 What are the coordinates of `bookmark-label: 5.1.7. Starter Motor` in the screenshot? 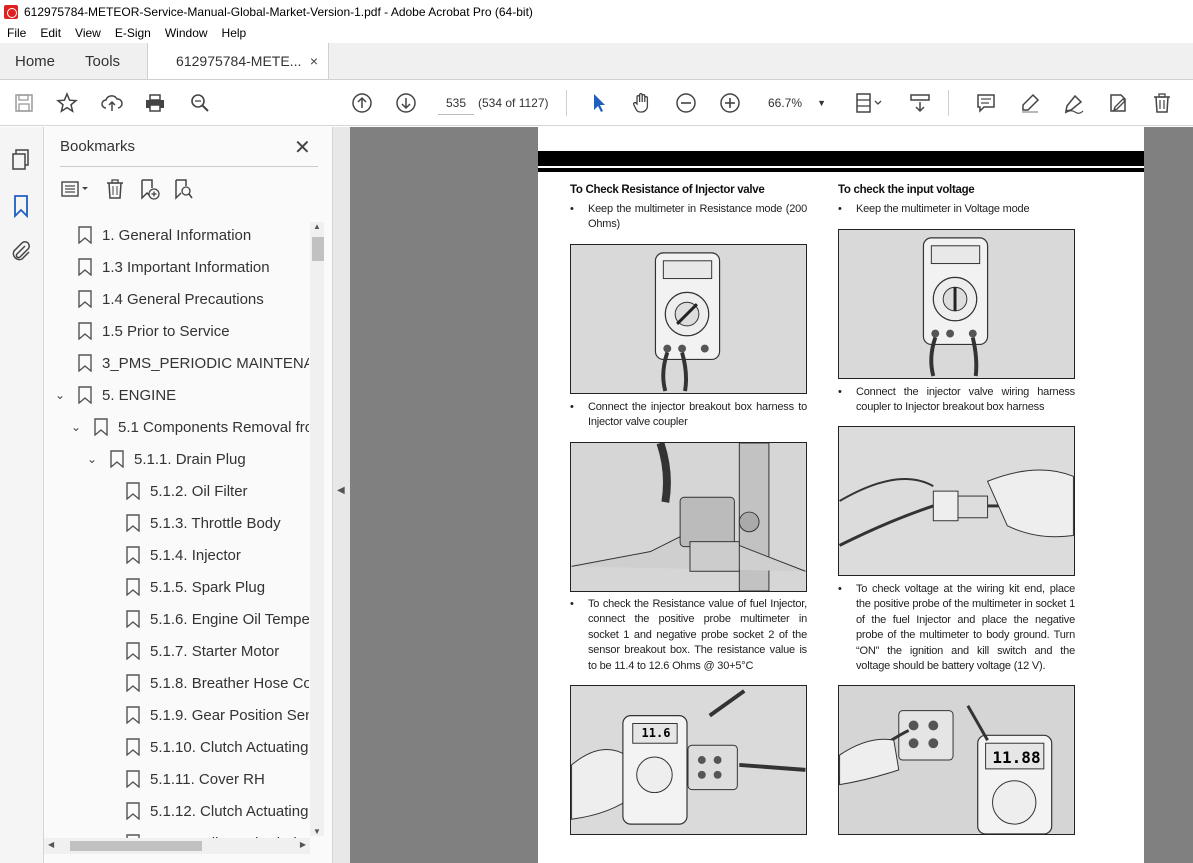 It's located at (215, 651).